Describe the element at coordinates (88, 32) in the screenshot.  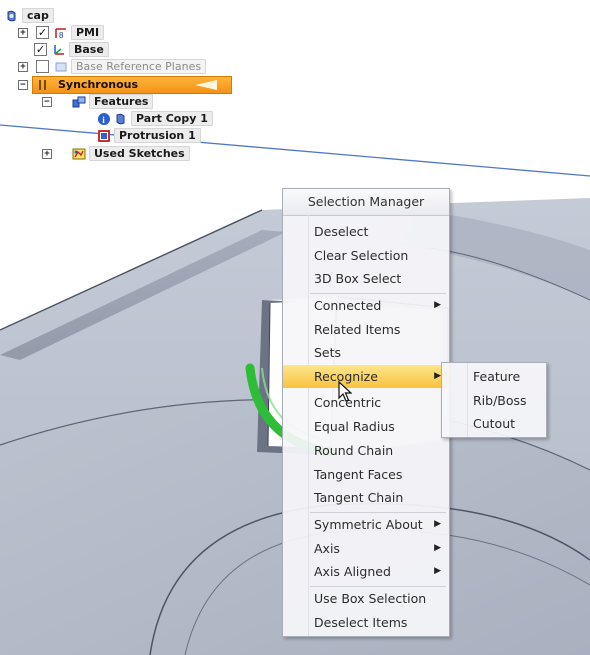
I see `tree-label-pmi: PMI` at that location.